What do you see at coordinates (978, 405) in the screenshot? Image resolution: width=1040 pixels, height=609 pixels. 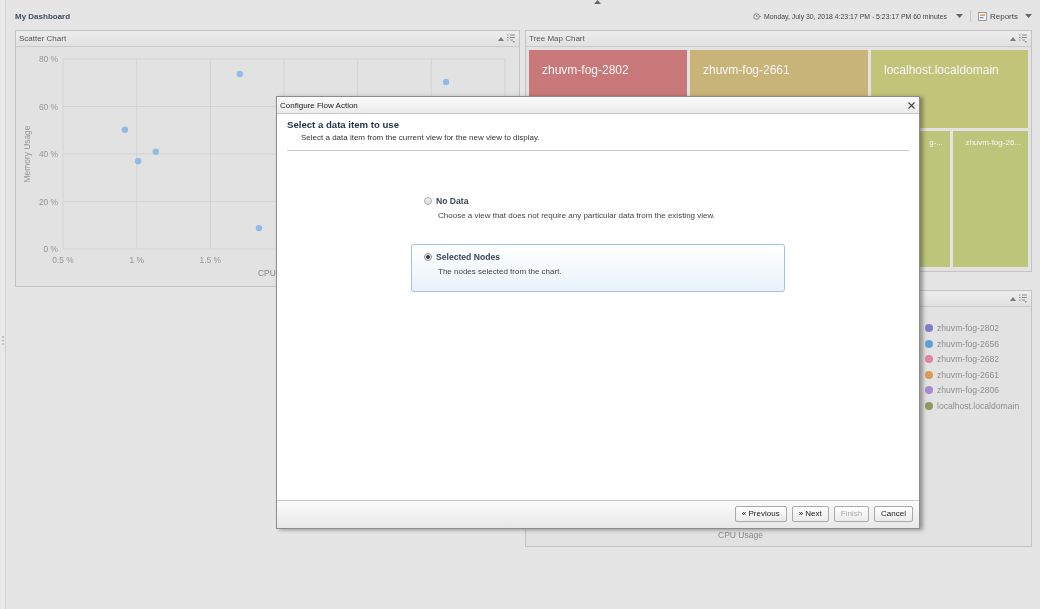 I see `legend-label: localhost.localdomain` at bounding box center [978, 405].